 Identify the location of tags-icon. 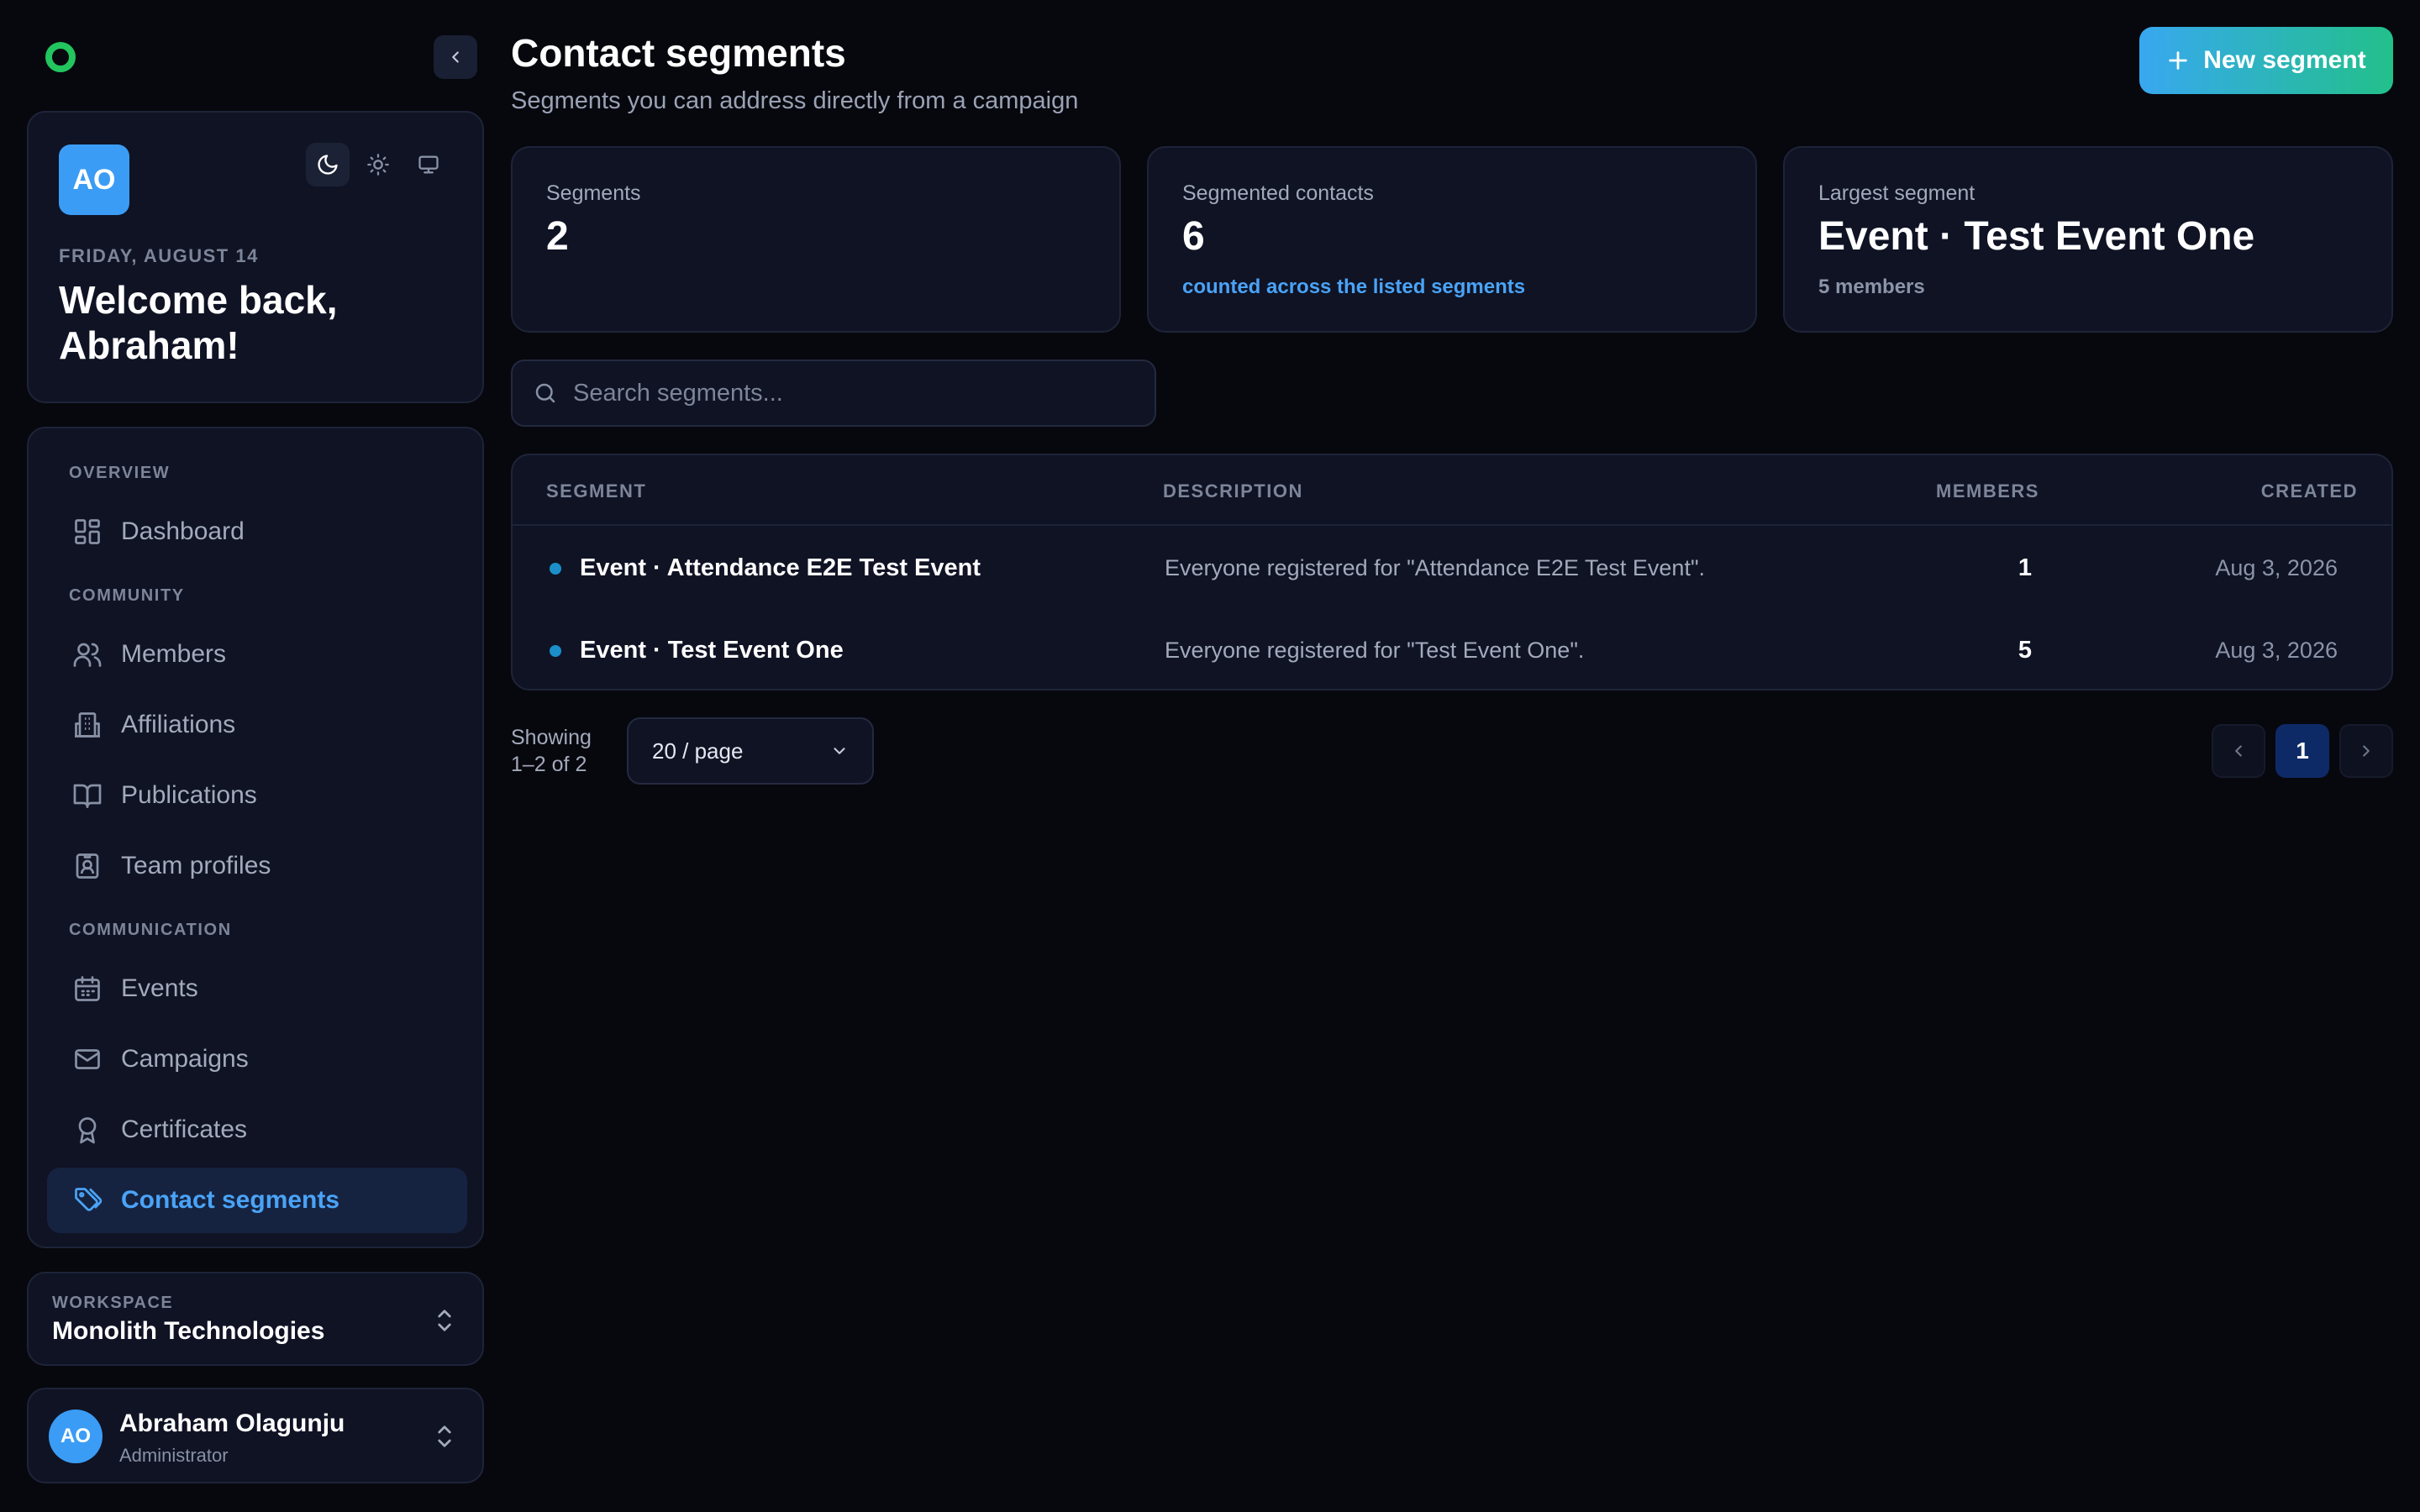
(89, 1199).